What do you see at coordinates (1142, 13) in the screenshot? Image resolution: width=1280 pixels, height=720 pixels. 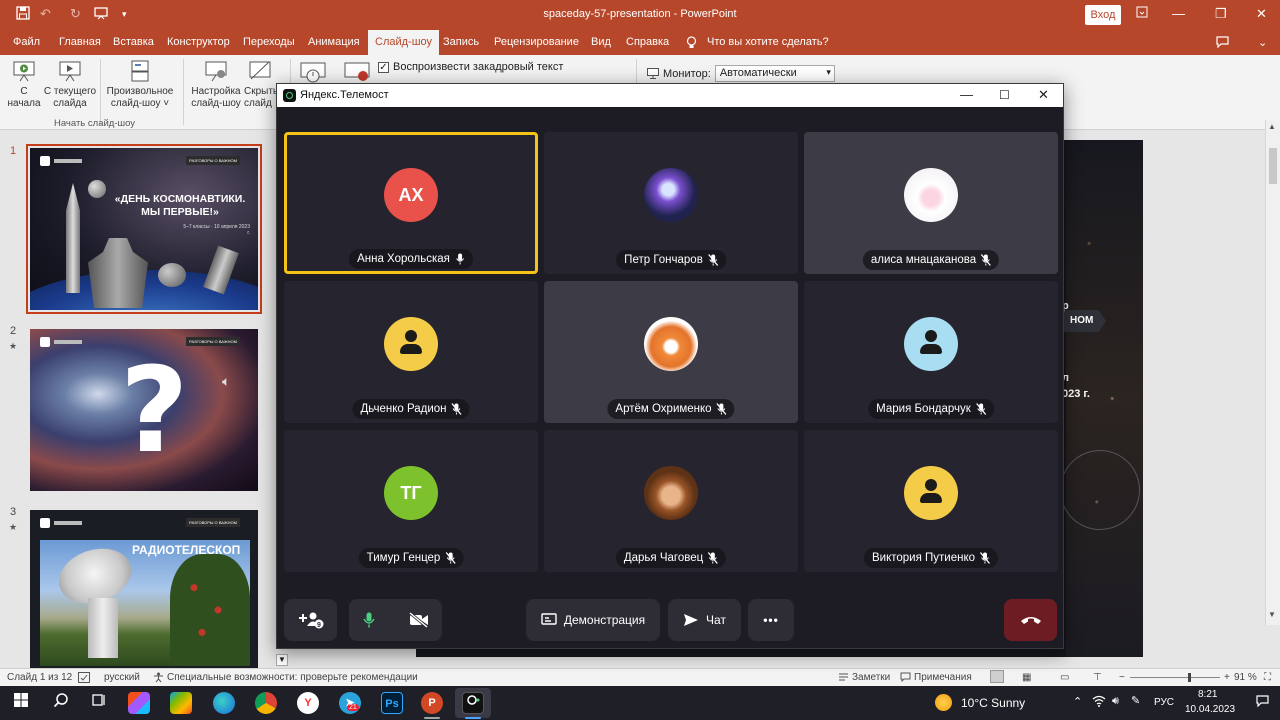 I see `ribbon-display-icon` at bounding box center [1142, 13].